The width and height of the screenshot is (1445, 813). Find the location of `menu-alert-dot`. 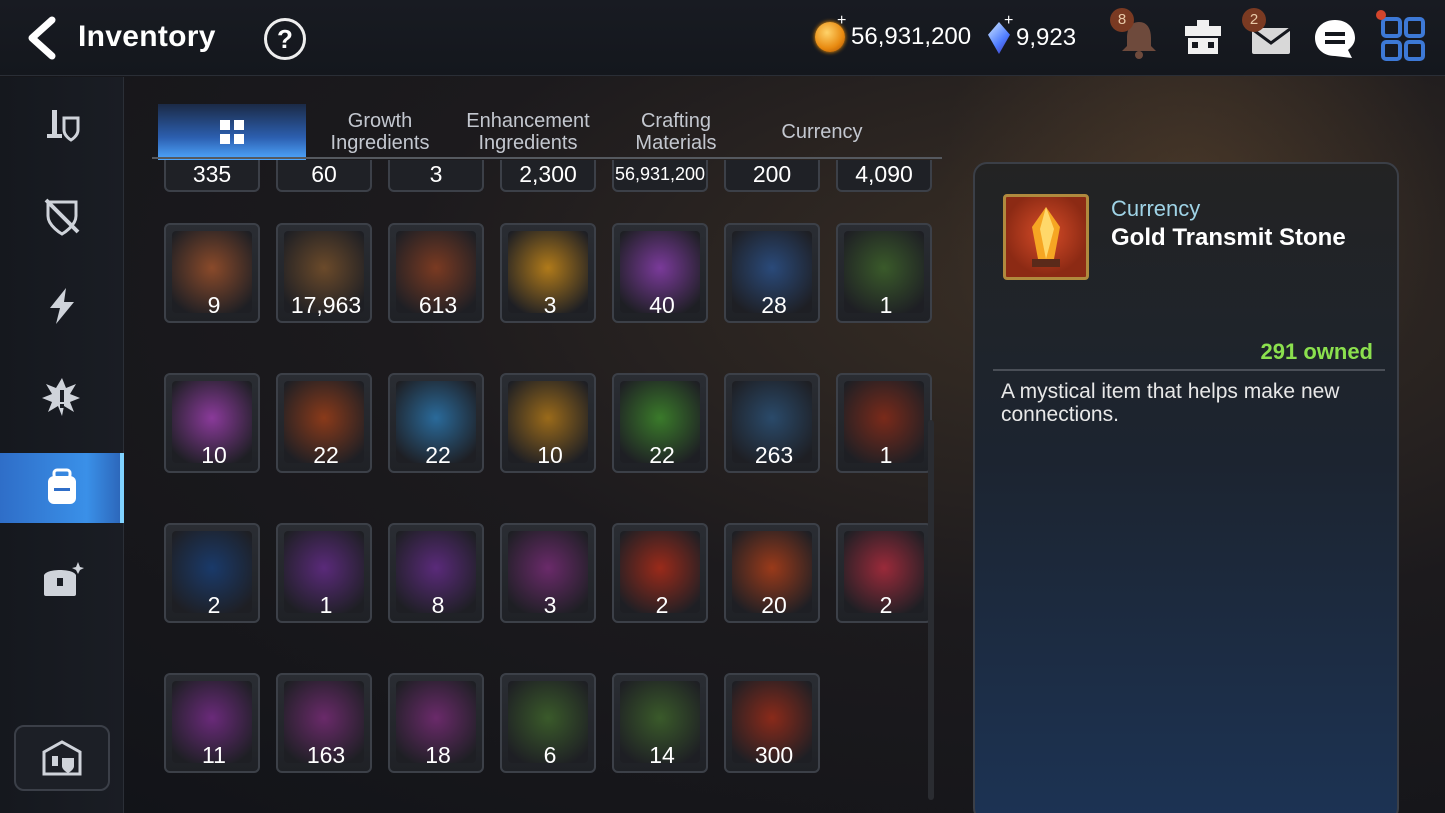

menu-alert-dot is located at coordinates (1381, 15).